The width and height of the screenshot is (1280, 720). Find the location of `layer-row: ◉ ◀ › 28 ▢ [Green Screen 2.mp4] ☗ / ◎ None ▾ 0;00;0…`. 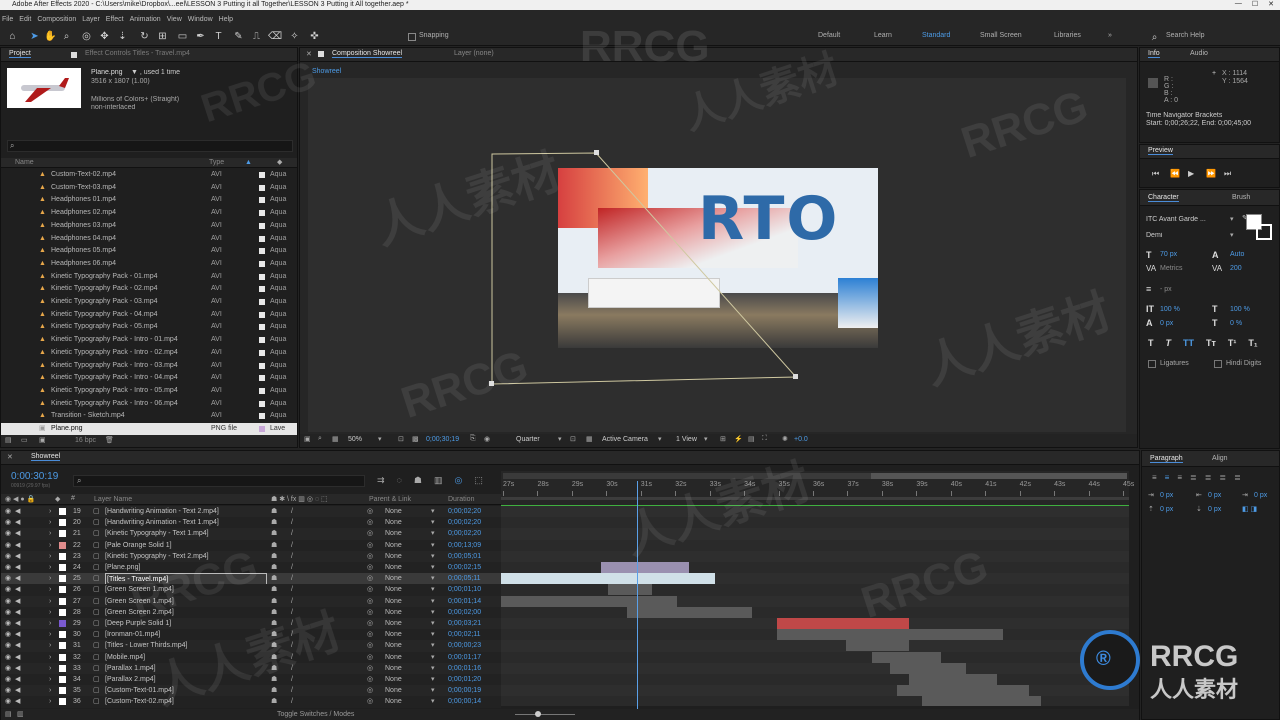

layer-row: ◉ ◀ › 28 ▢ [Green Screen 2.mp4] ☗ / ◎ None ▾ 0;00;0… is located at coordinates (251, 612).